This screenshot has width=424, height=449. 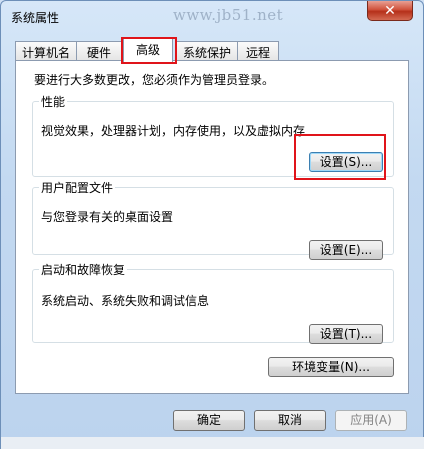 I want to click on performance-description: 视觉效果，处理器计划，内存使用，以及虚拟内存, so click(x=173, y=131).